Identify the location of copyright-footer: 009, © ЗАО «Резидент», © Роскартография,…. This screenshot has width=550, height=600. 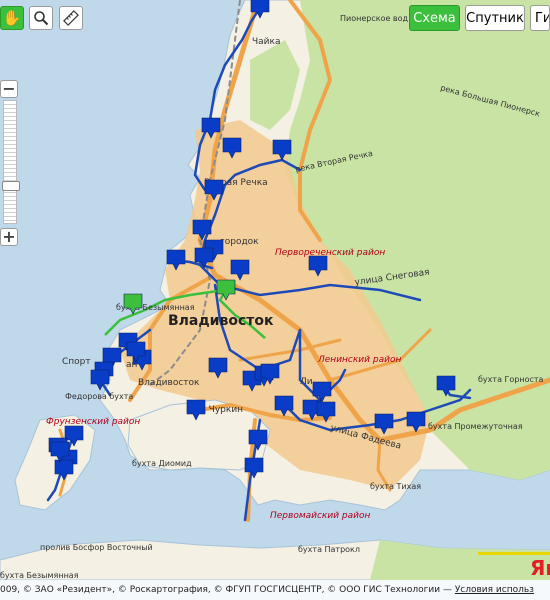
(275, 590).